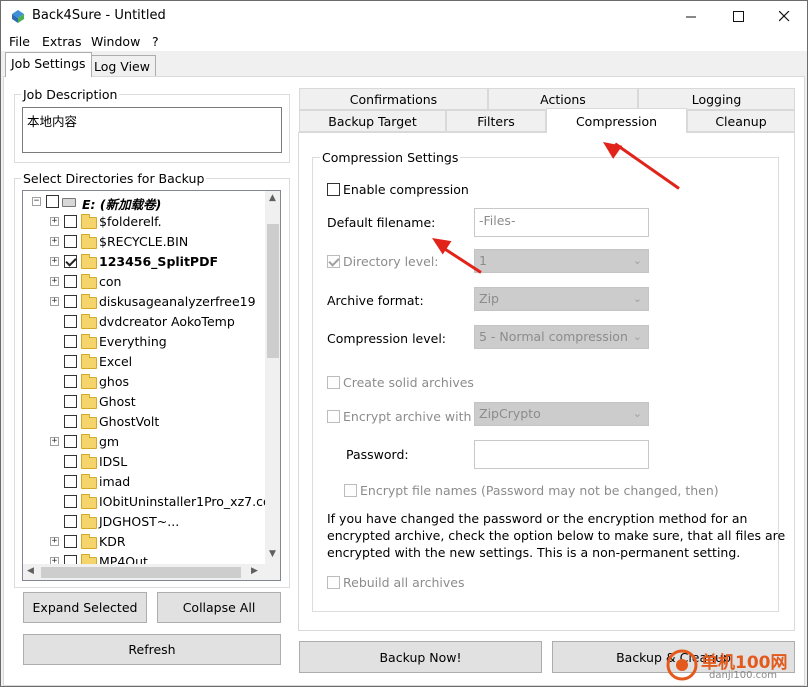 This screenshot has height=687, width=808. I want to click on encrypt-filenames-checkbox, so click(350, 490).